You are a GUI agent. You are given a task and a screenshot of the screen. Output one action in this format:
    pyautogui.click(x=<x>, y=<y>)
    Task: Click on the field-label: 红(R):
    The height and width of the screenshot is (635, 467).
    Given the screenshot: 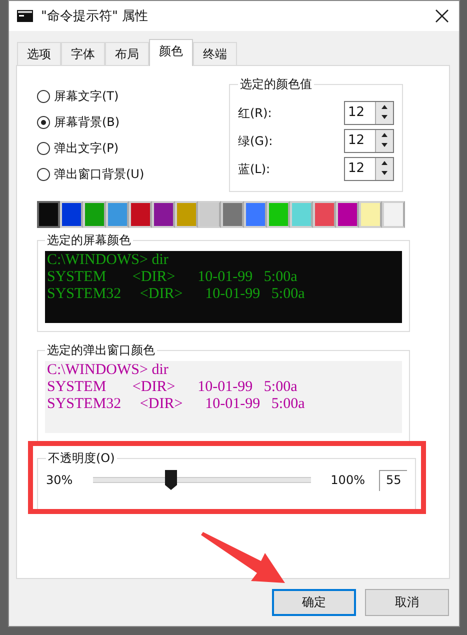 What is the action you would take?
    pyautogui.click(x=255, y=113)
    